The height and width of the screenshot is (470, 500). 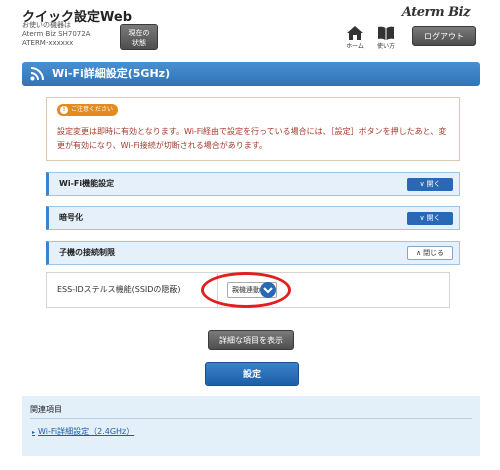 I want to click on show-details-button: 詳細な項目を表示, so click(x=251, y=340).